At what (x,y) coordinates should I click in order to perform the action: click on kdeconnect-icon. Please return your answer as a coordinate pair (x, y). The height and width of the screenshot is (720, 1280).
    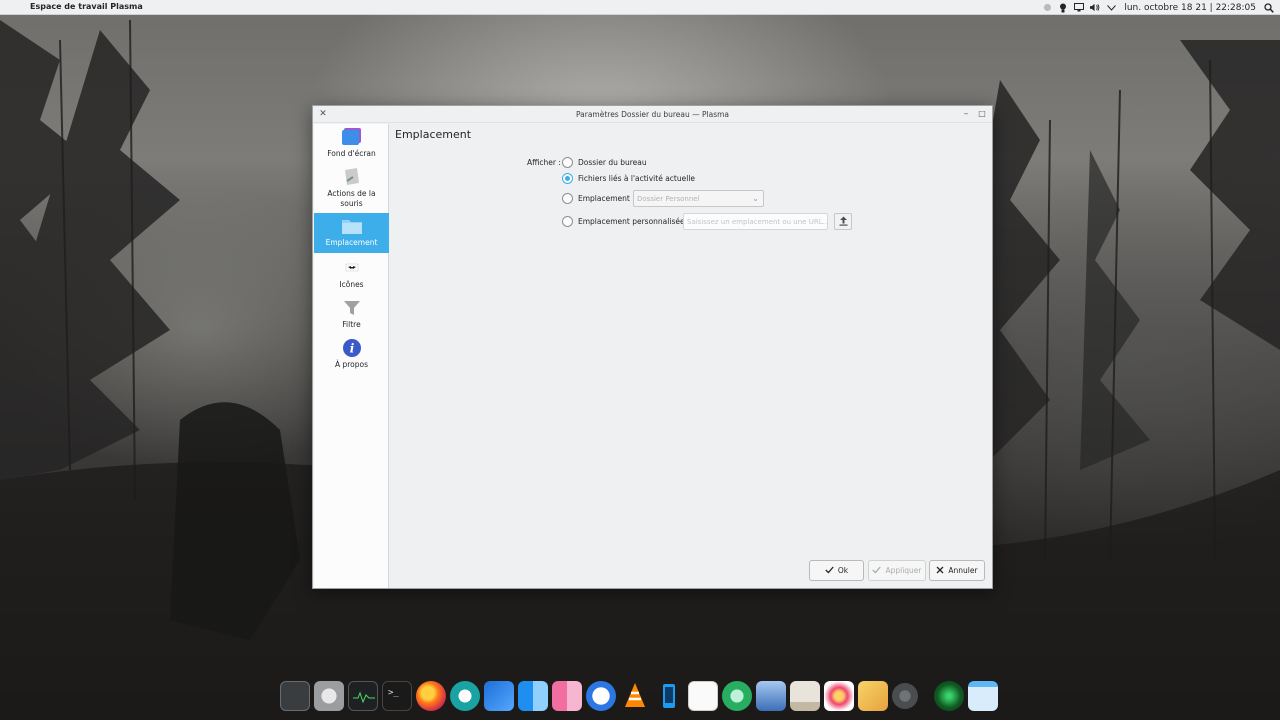
    Looking at the image, I should click on (669, 696).